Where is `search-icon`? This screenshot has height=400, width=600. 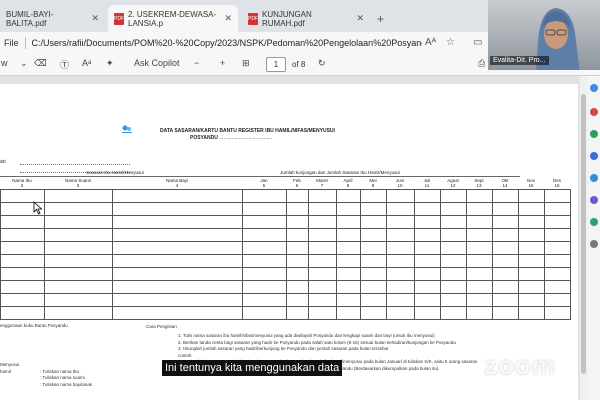
search-icon is located at coordinates (594, 88).